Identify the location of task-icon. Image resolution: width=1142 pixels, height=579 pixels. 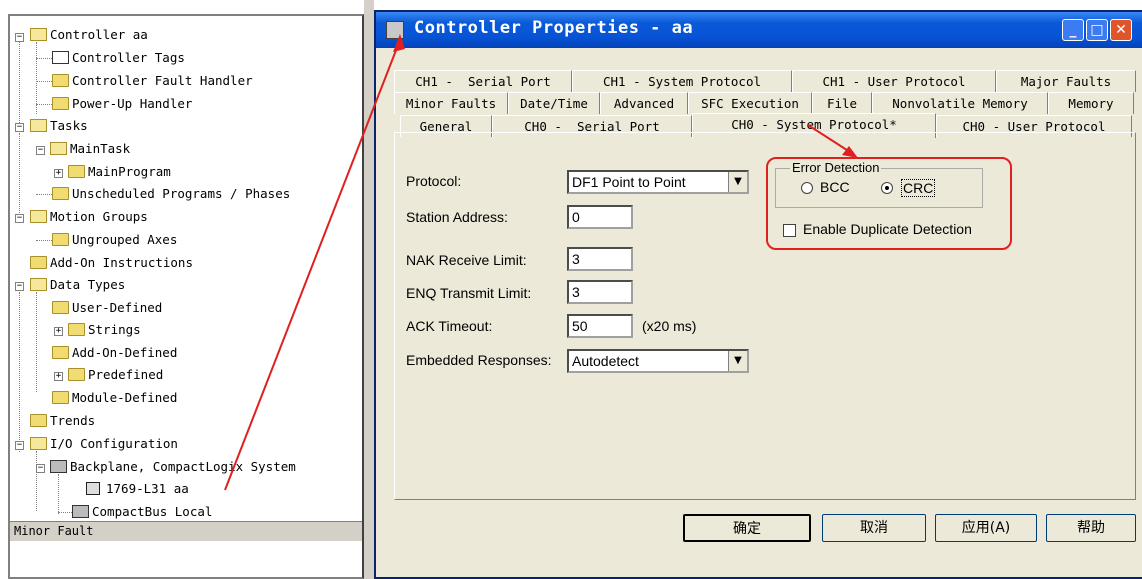
(58, 148).